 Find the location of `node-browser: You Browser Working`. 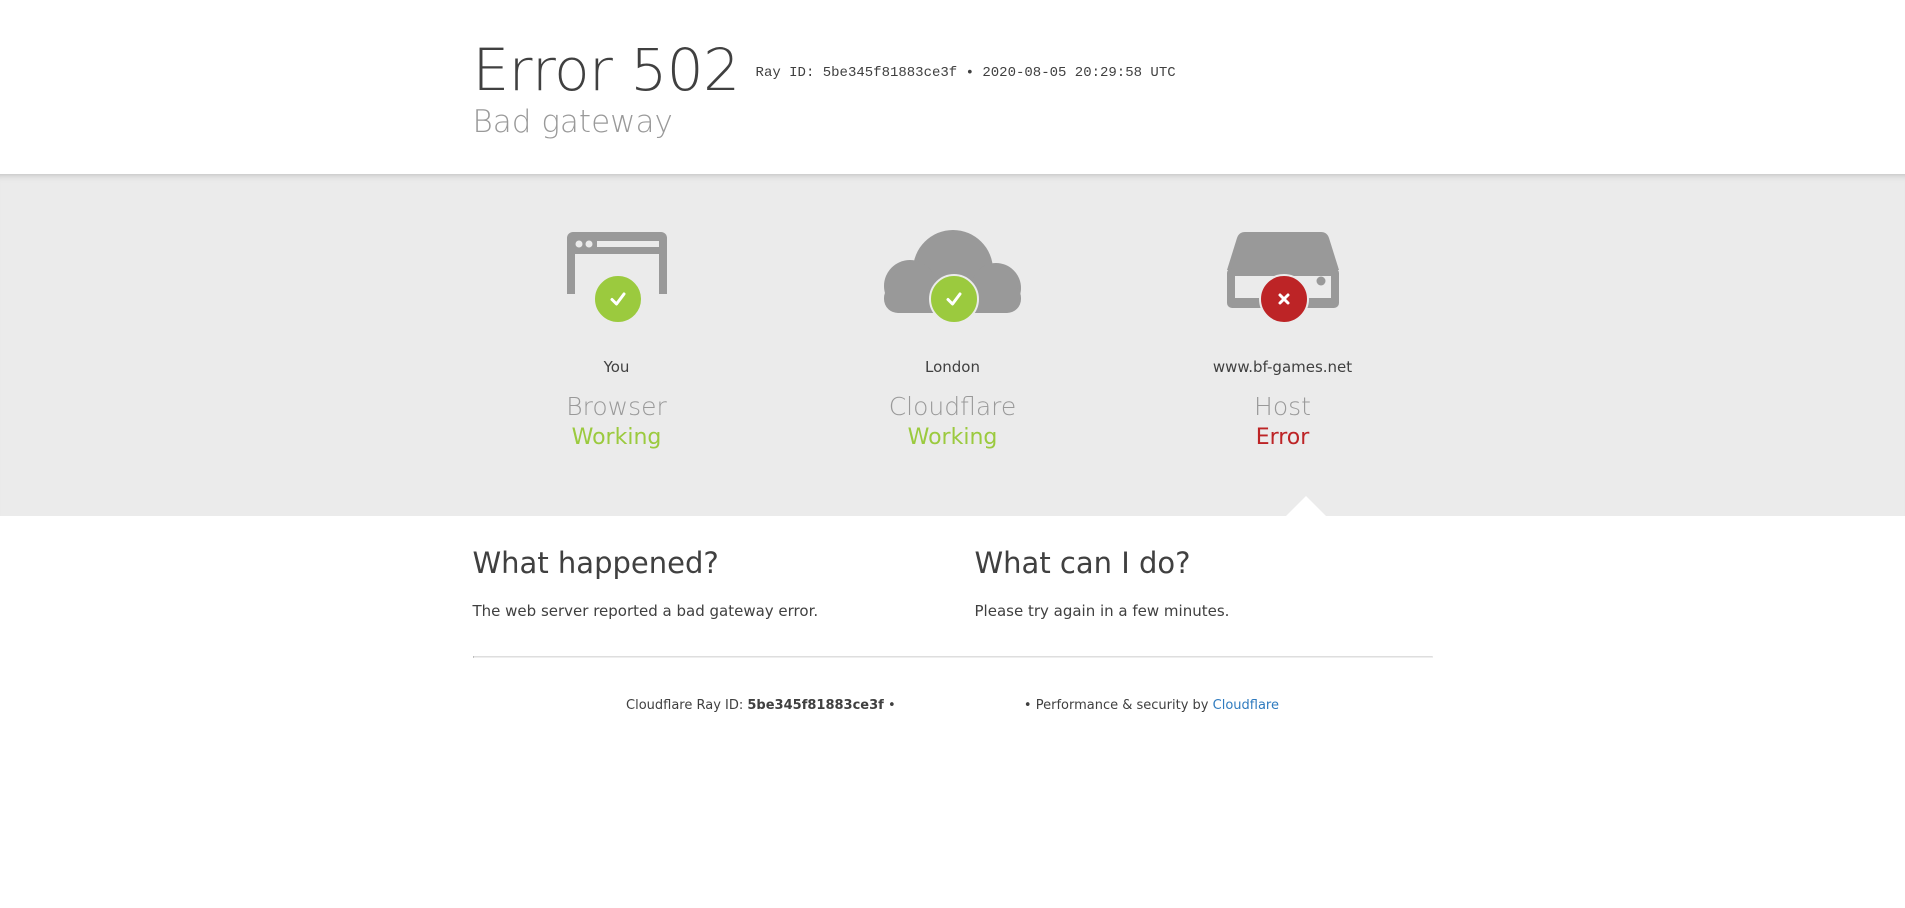

node-browser: You Browser Working is located at coordinates (617, 312).